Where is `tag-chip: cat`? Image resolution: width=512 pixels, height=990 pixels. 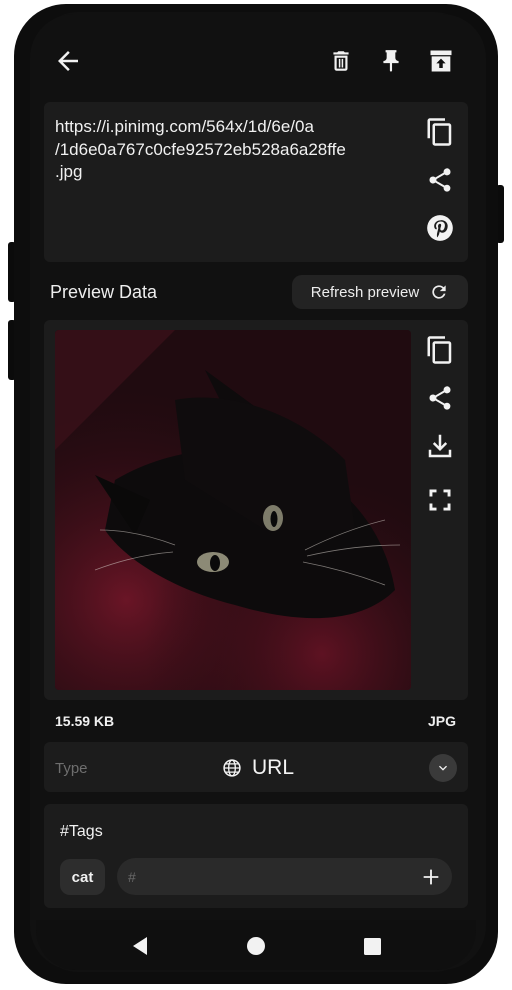
tag-chip: cat is located at coordinates (82, 877).